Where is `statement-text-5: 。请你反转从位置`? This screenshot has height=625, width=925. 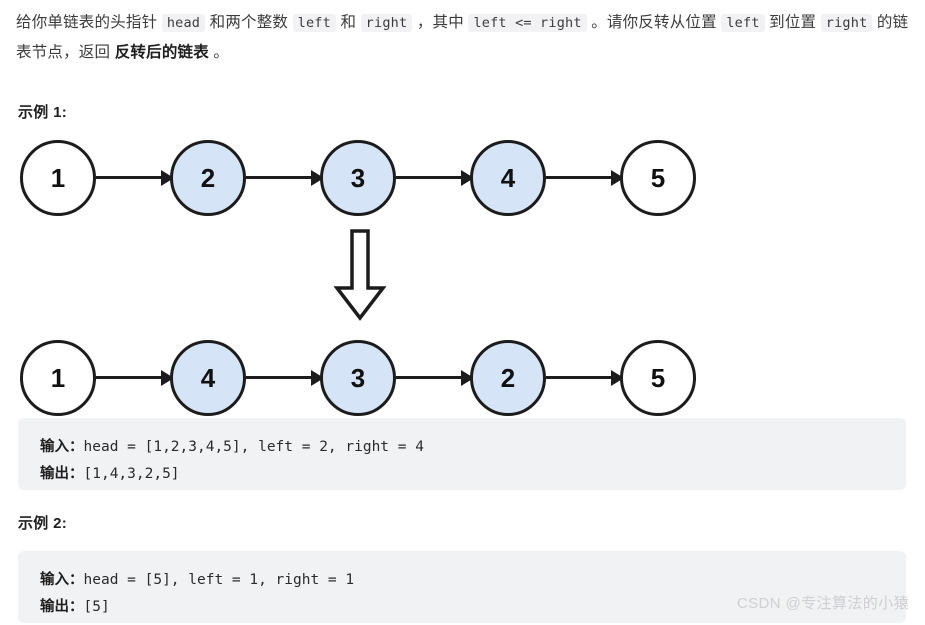 statement-text-5: 。请你反转从位置 is located at coordinates (654, 22).